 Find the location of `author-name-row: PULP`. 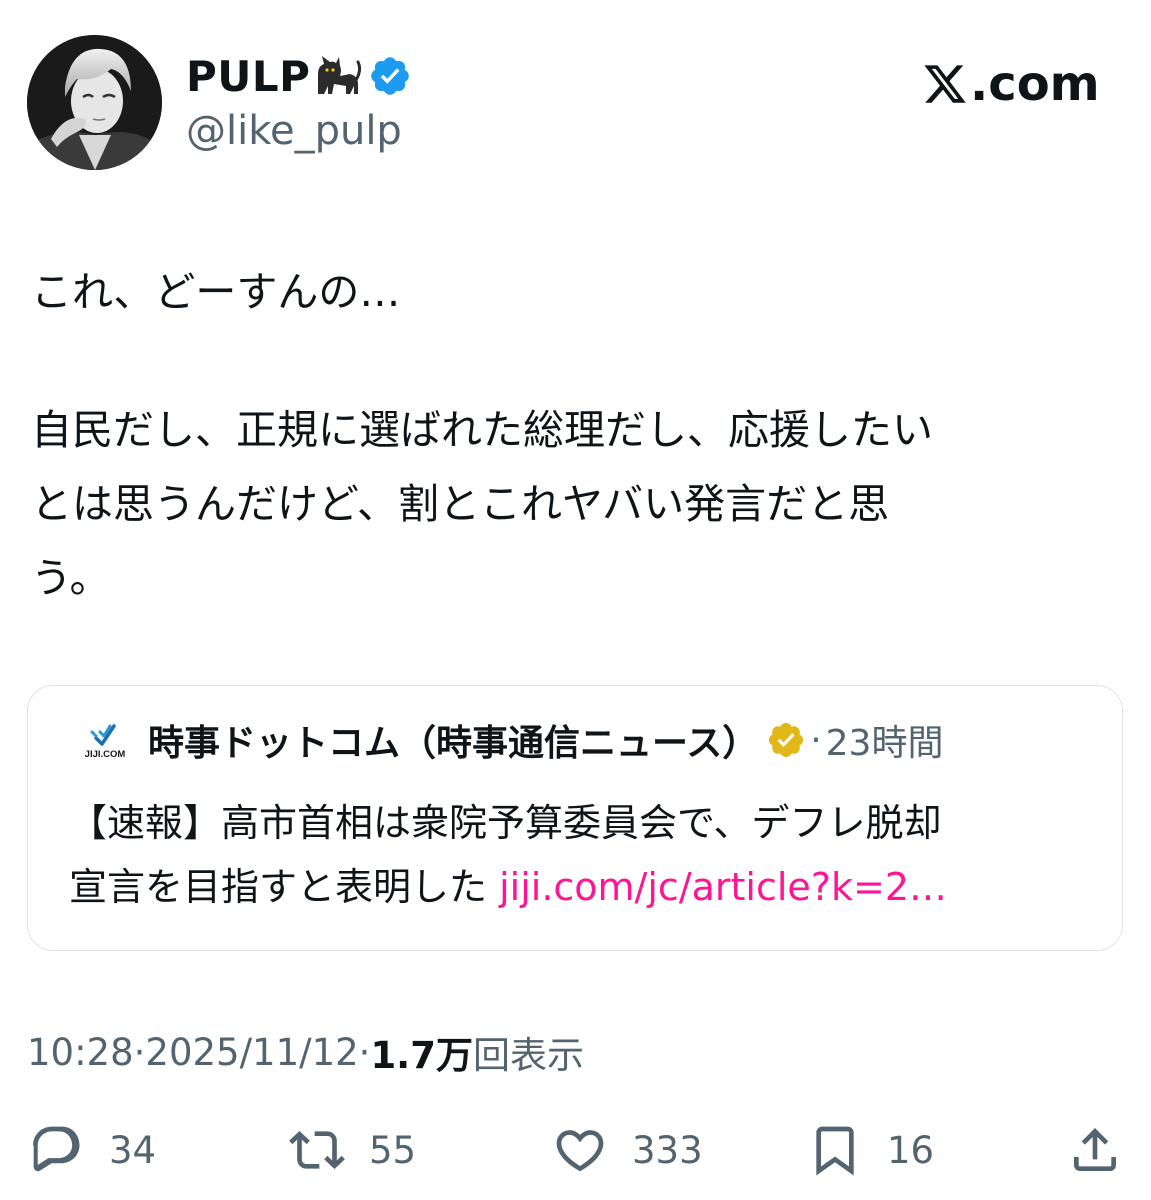

author-name-row: PULP is located at coordinates (299, 76).